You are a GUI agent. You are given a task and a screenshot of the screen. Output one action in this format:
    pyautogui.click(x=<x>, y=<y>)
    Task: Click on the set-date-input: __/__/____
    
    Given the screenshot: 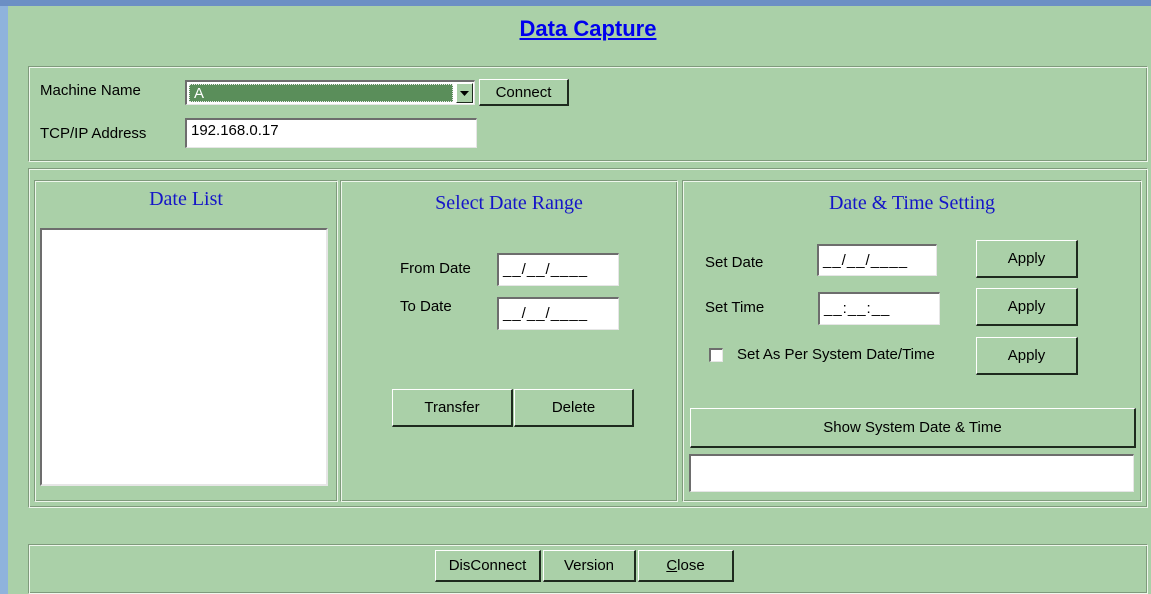 What is the action you would take?
    pyautogui.click(x=877, y=260)
    